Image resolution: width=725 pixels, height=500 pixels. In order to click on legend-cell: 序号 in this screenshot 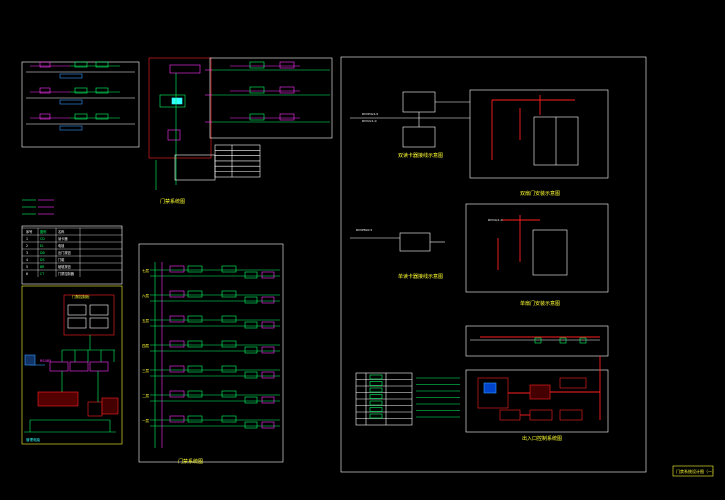, I will do `click(29, 231)`.